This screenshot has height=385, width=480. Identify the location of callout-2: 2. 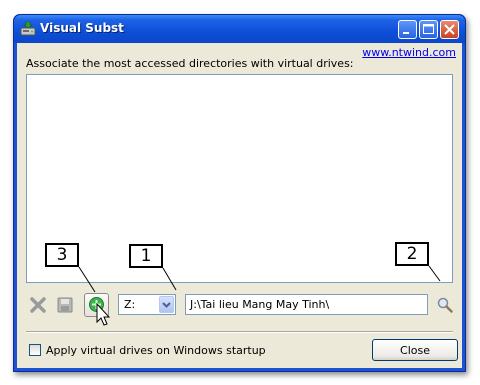
(412, 254).